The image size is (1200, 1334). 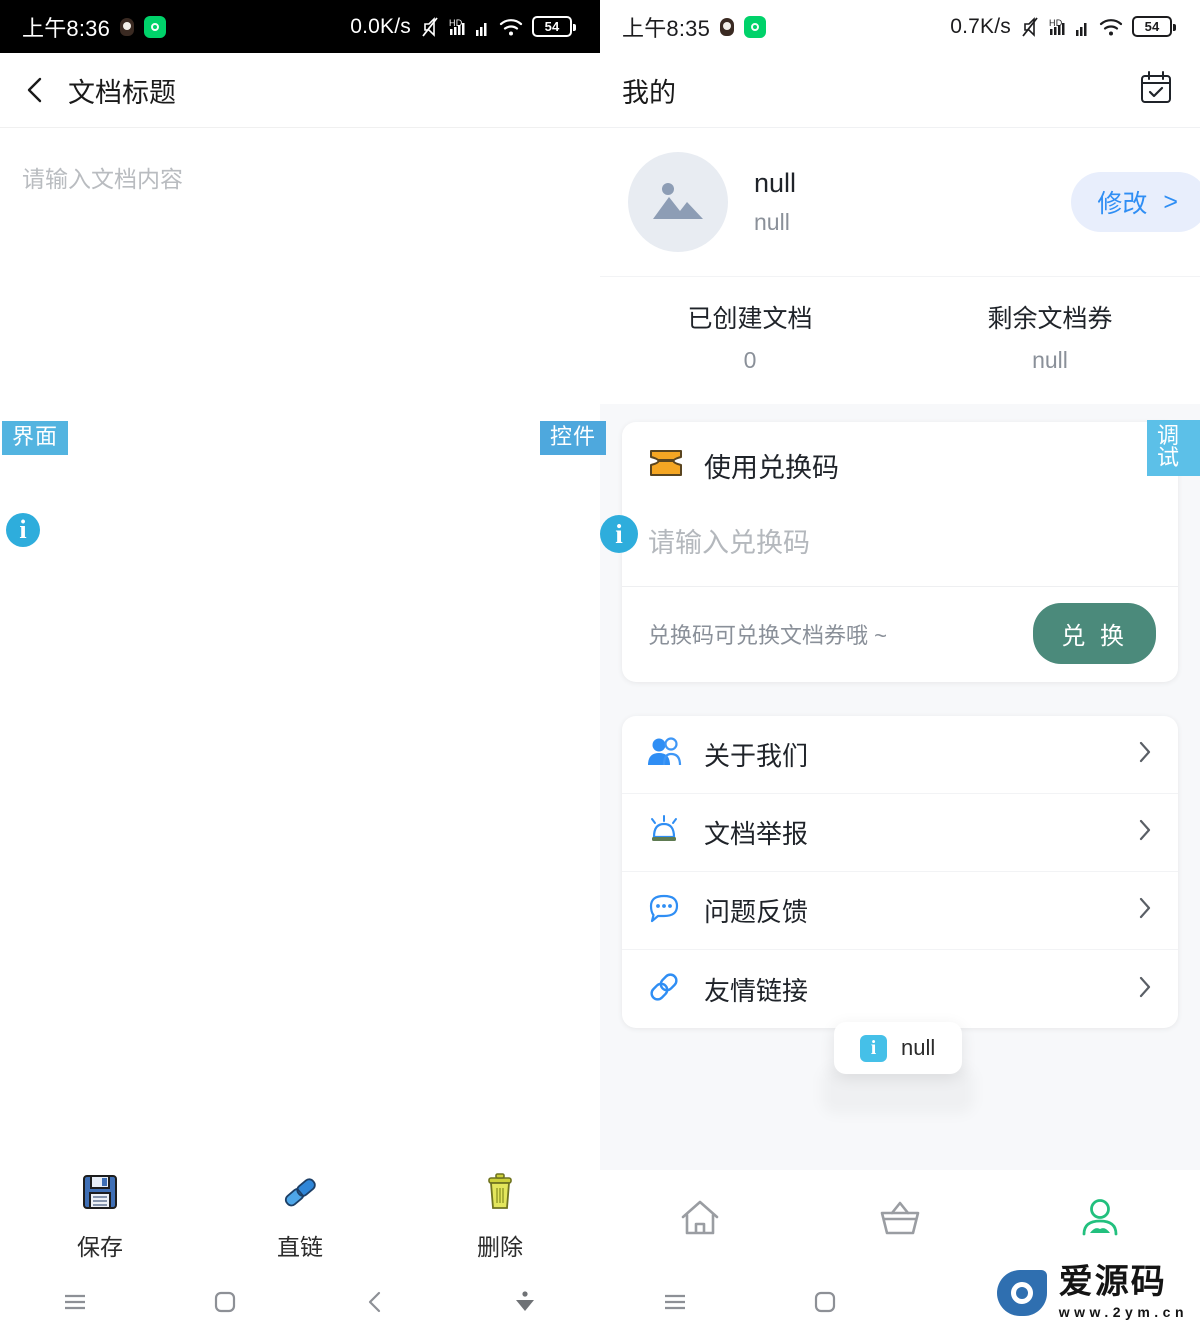 I want to click on alarm-light-icon, so click(x=664, y=832).